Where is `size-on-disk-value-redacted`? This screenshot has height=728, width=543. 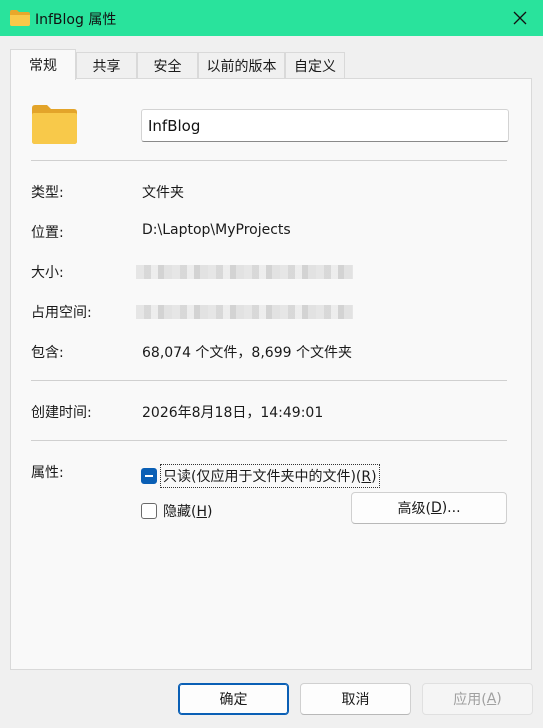
size-on-disk-value-redacted is located at coordinates (244, 312).